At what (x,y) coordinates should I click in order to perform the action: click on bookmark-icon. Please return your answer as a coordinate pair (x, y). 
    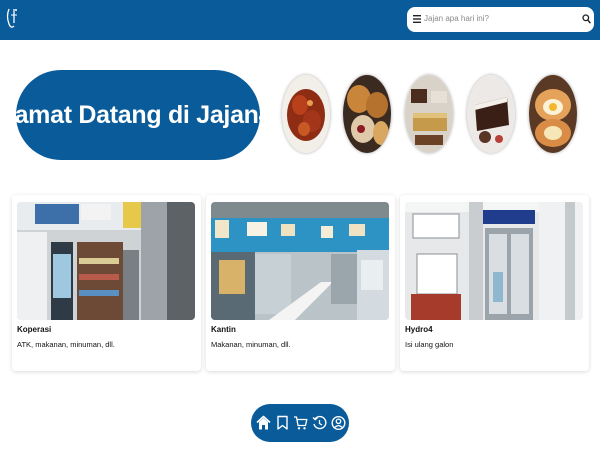
    Looking at the image, I should click on (282, 423).